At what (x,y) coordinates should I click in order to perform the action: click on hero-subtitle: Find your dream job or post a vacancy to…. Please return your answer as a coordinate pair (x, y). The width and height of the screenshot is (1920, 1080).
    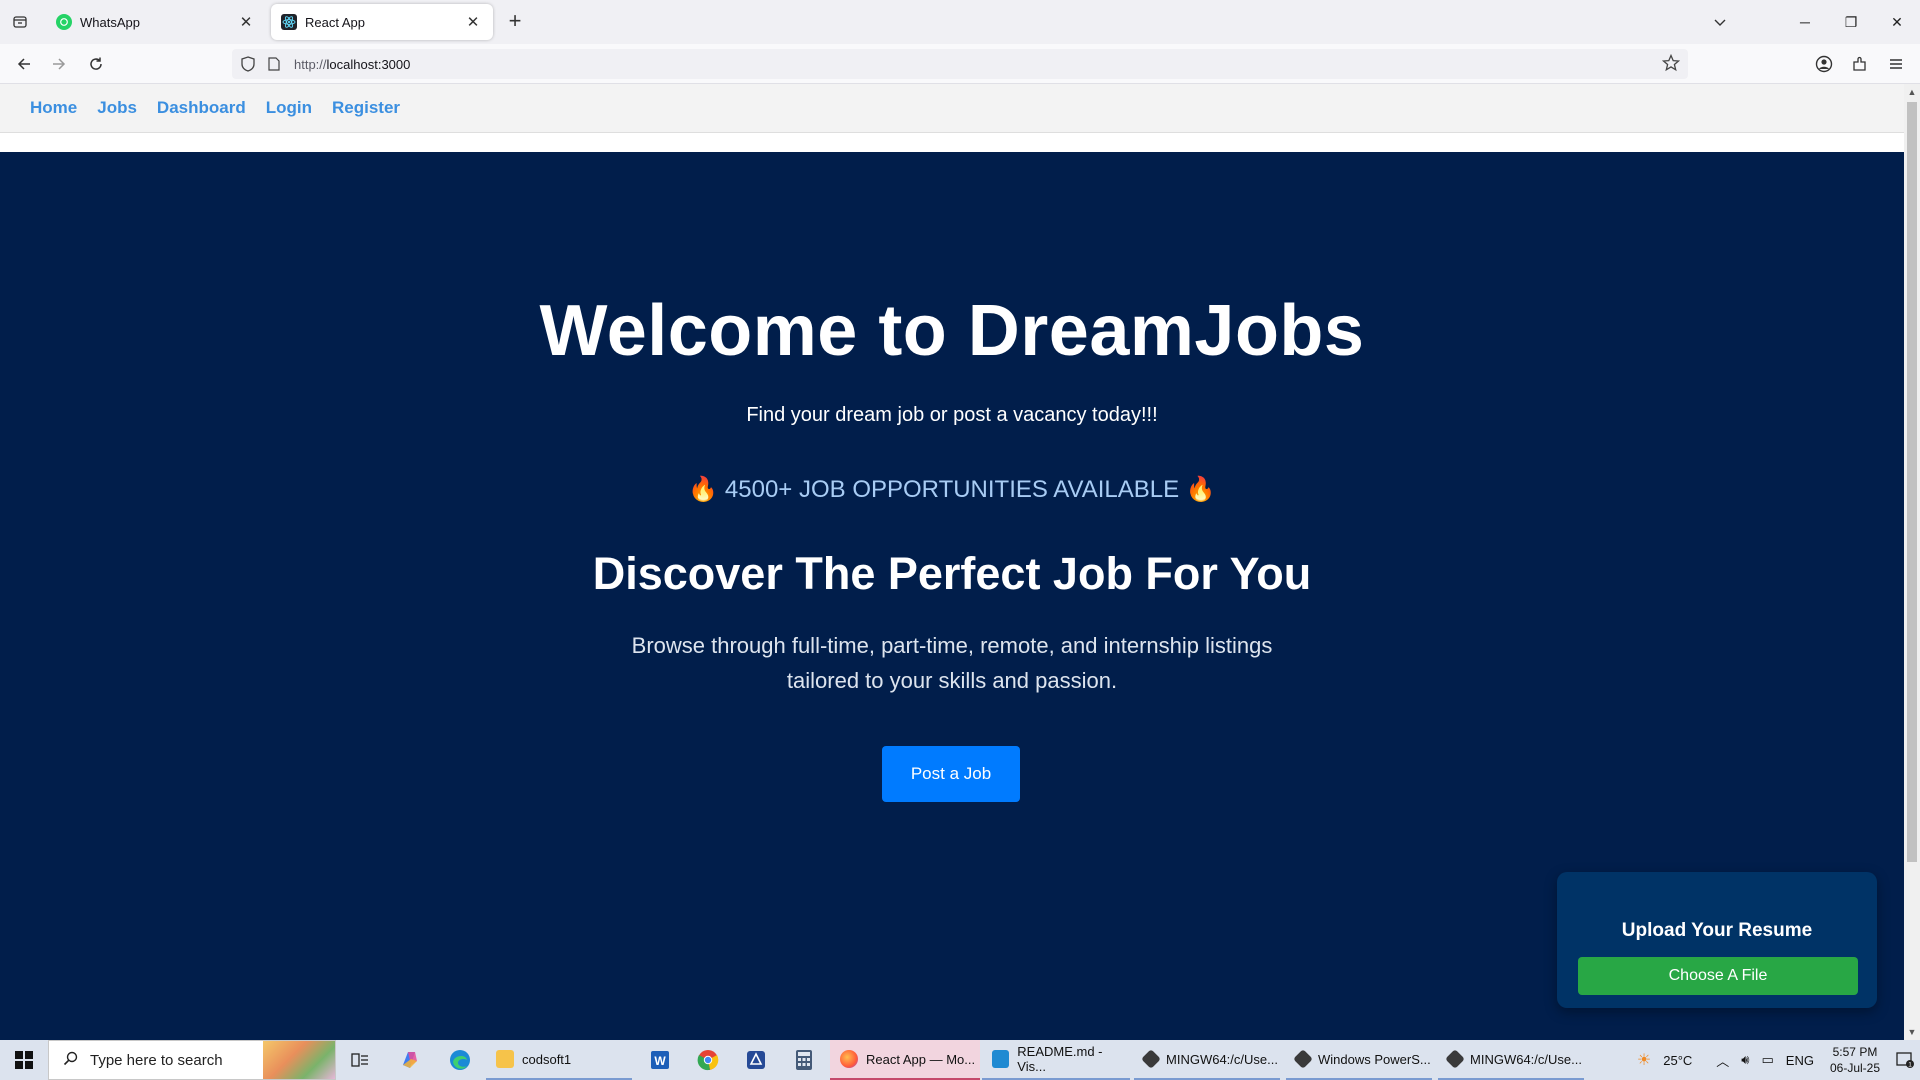
    Looking at the image, I should click on (952, 415).